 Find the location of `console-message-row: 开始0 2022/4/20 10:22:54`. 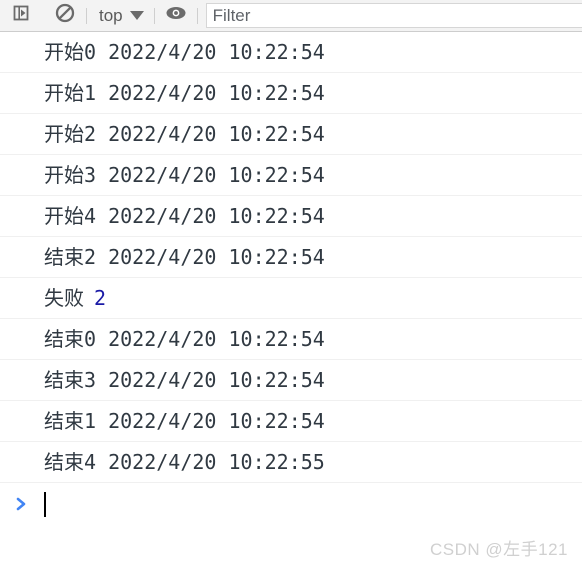

console-message-row: 开始0 2022/4/20 10:22:54 is located at coordinates (291, 52).